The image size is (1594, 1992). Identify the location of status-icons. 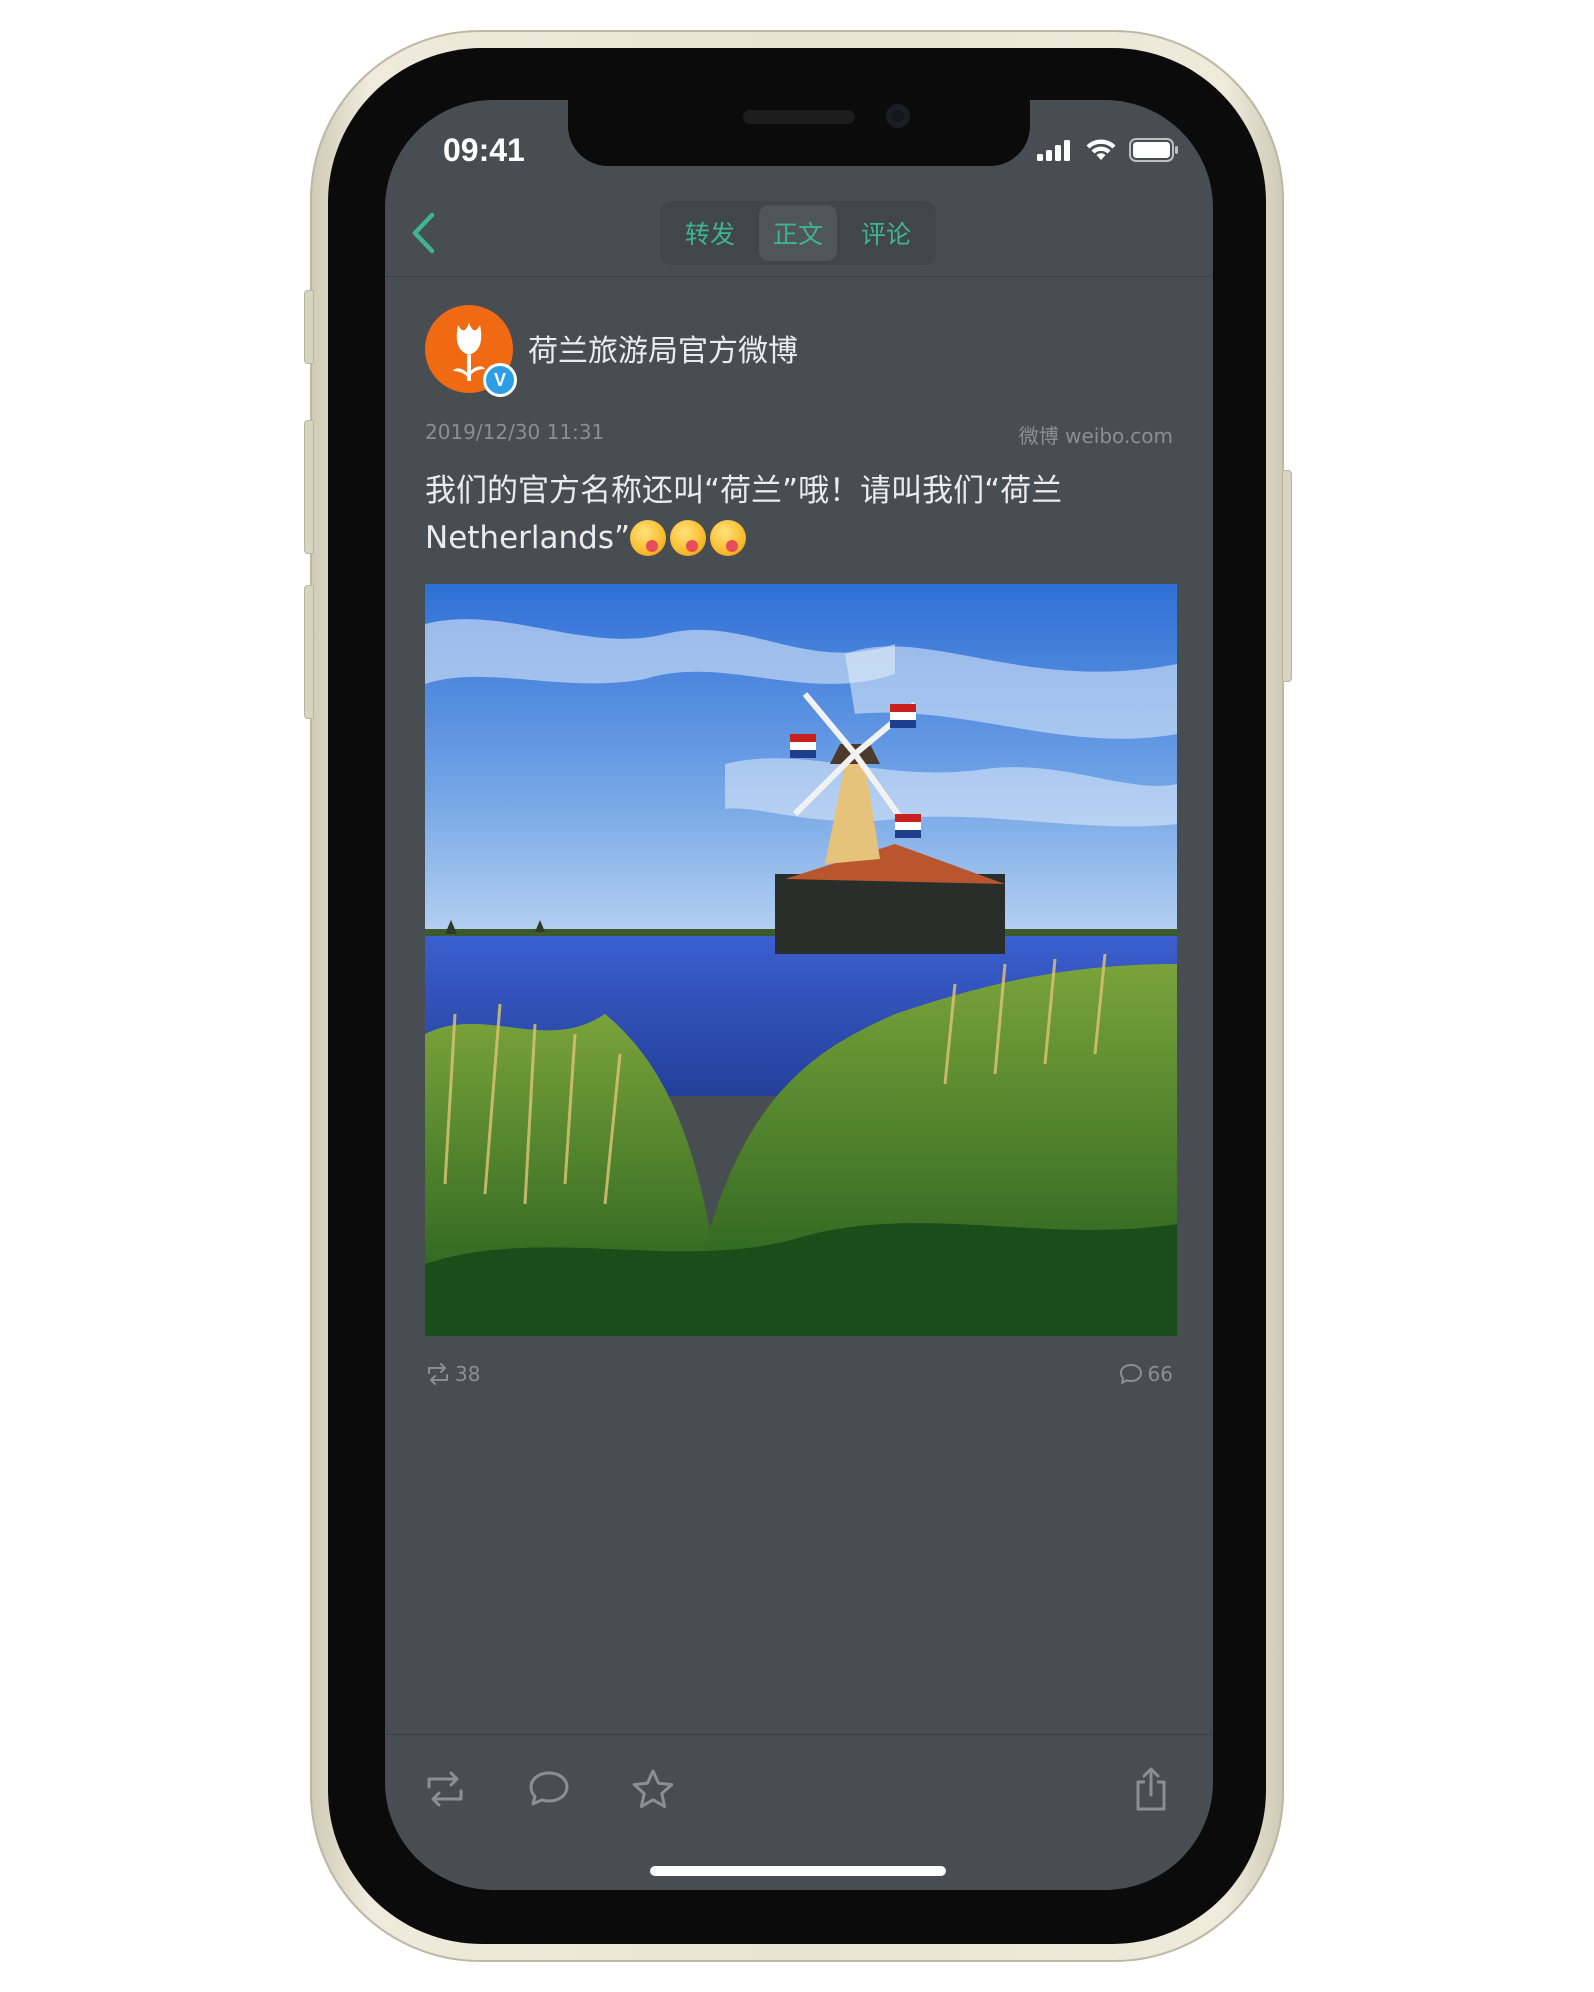
(1108, 150).